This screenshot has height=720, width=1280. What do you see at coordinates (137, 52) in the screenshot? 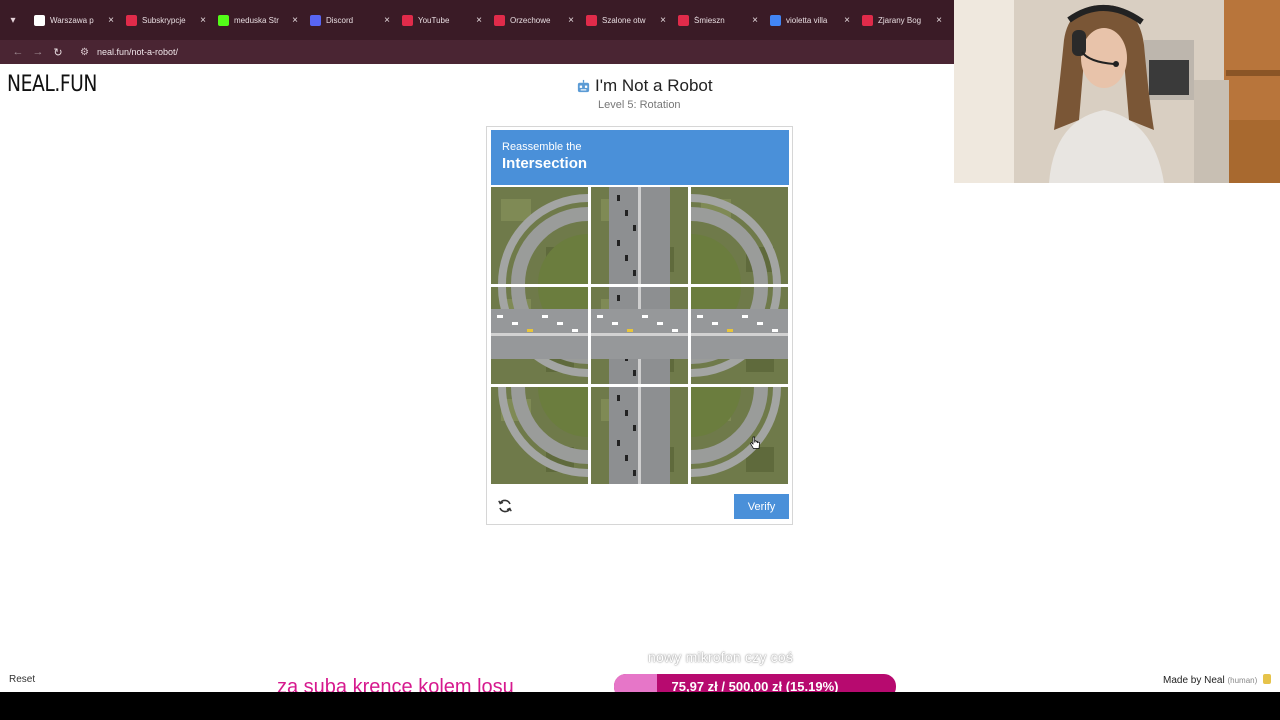
I see `url-field: neal.fun/not-a-robot/` at bounding box center [137, 52].